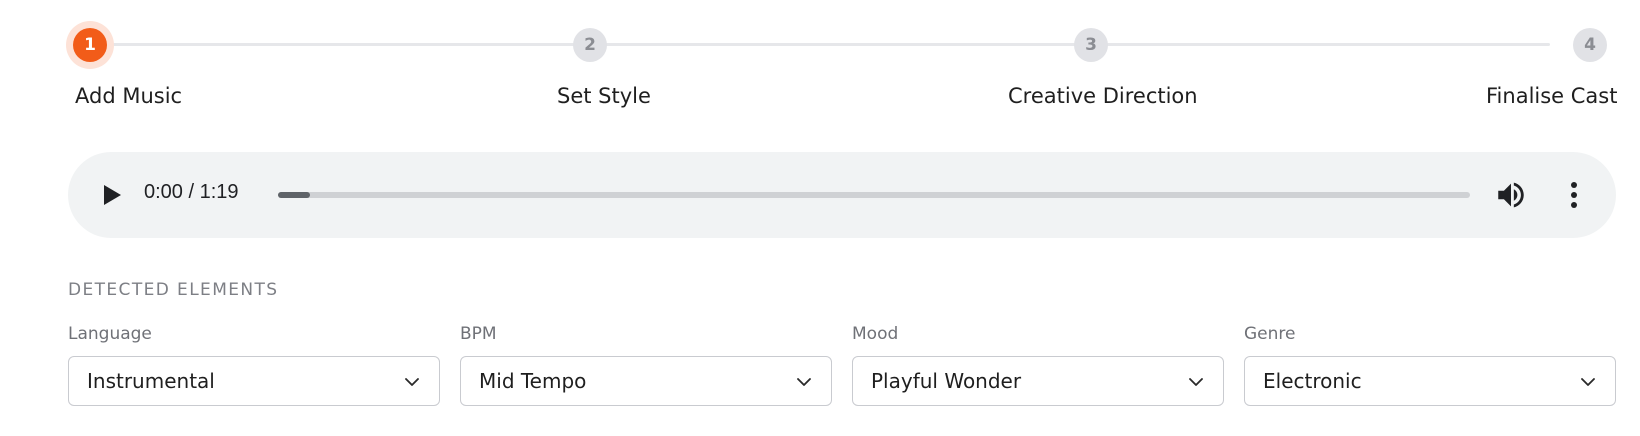 Image resolution: width=1640 pixels, height=436 pixels. I want to click on bpm-field: BPM Mid Tempo, so click(646, 365).